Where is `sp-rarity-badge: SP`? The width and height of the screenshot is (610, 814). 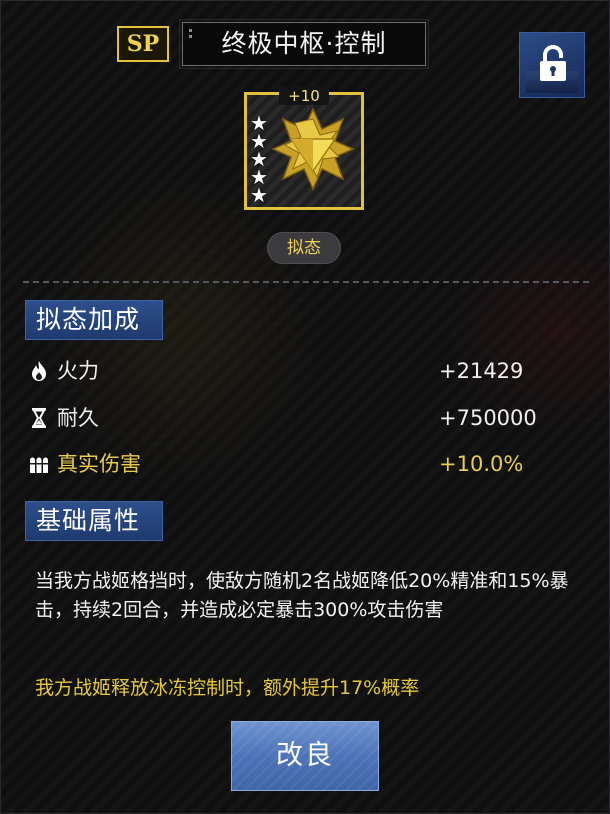 sp-rarity-badge: SP is located at coordinates (143, 44).